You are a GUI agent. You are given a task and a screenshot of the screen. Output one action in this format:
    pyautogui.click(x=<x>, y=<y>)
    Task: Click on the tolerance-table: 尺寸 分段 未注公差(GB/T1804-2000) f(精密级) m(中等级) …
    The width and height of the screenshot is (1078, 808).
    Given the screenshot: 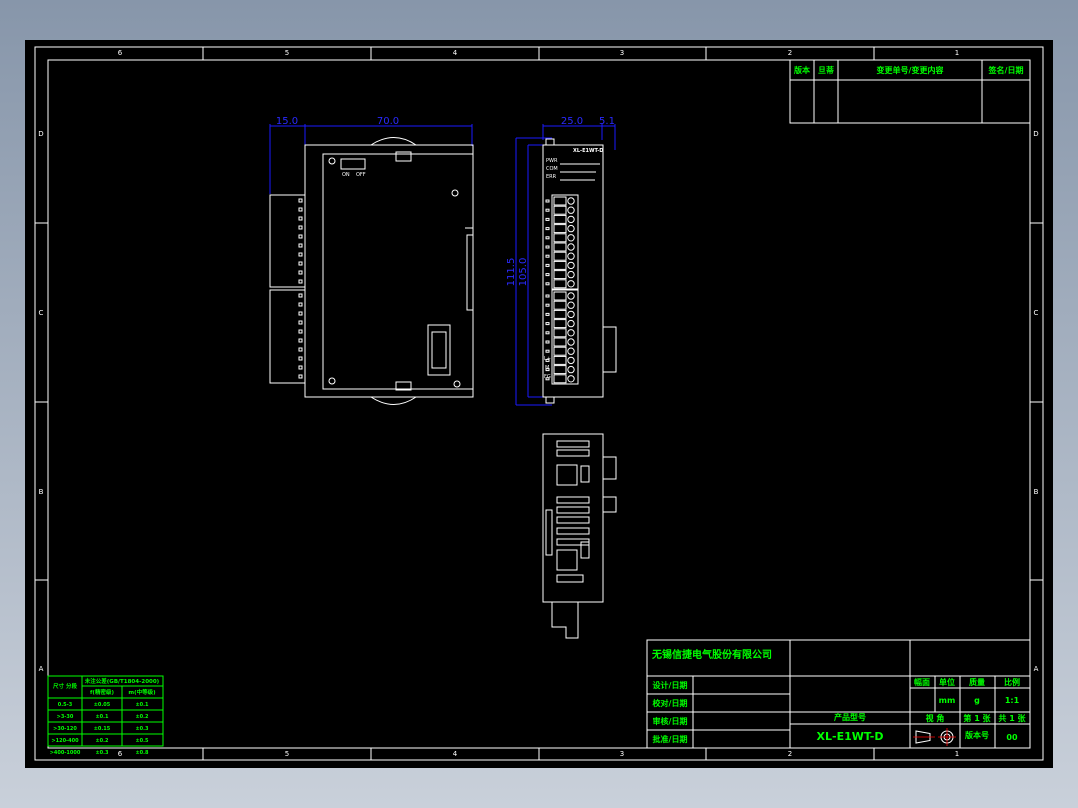 What is the action you would take?
    pyautogui.click(x=105, y=715)
    